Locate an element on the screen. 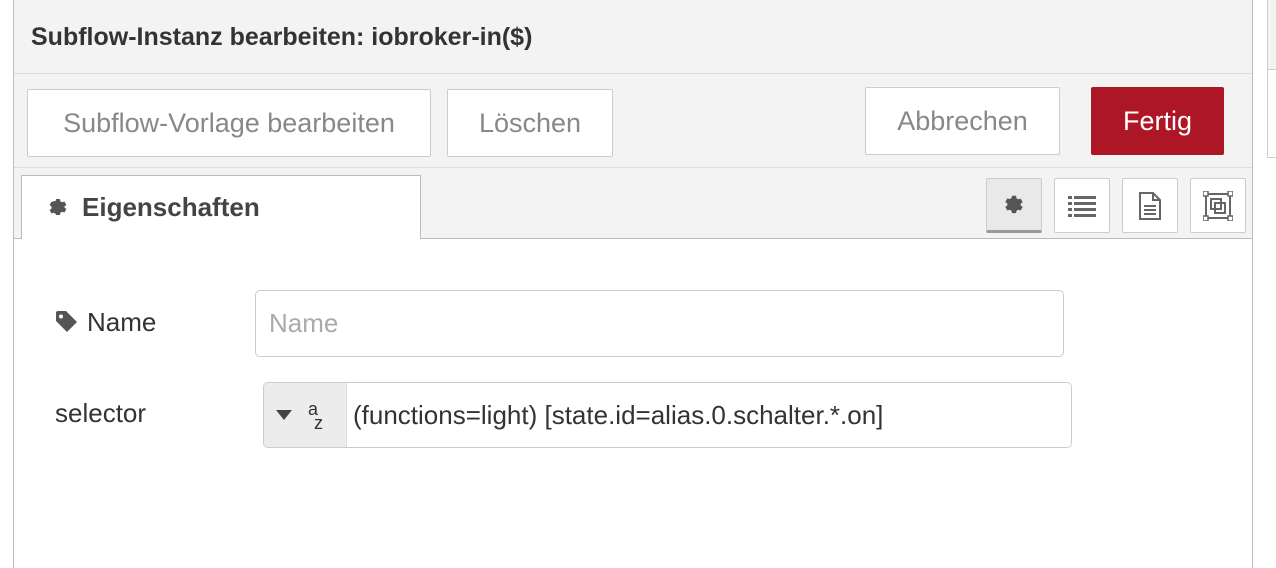 Image resolution: width=1276 pixels, height=568 pixels. list-icon is located at coordinates (1082, 206).